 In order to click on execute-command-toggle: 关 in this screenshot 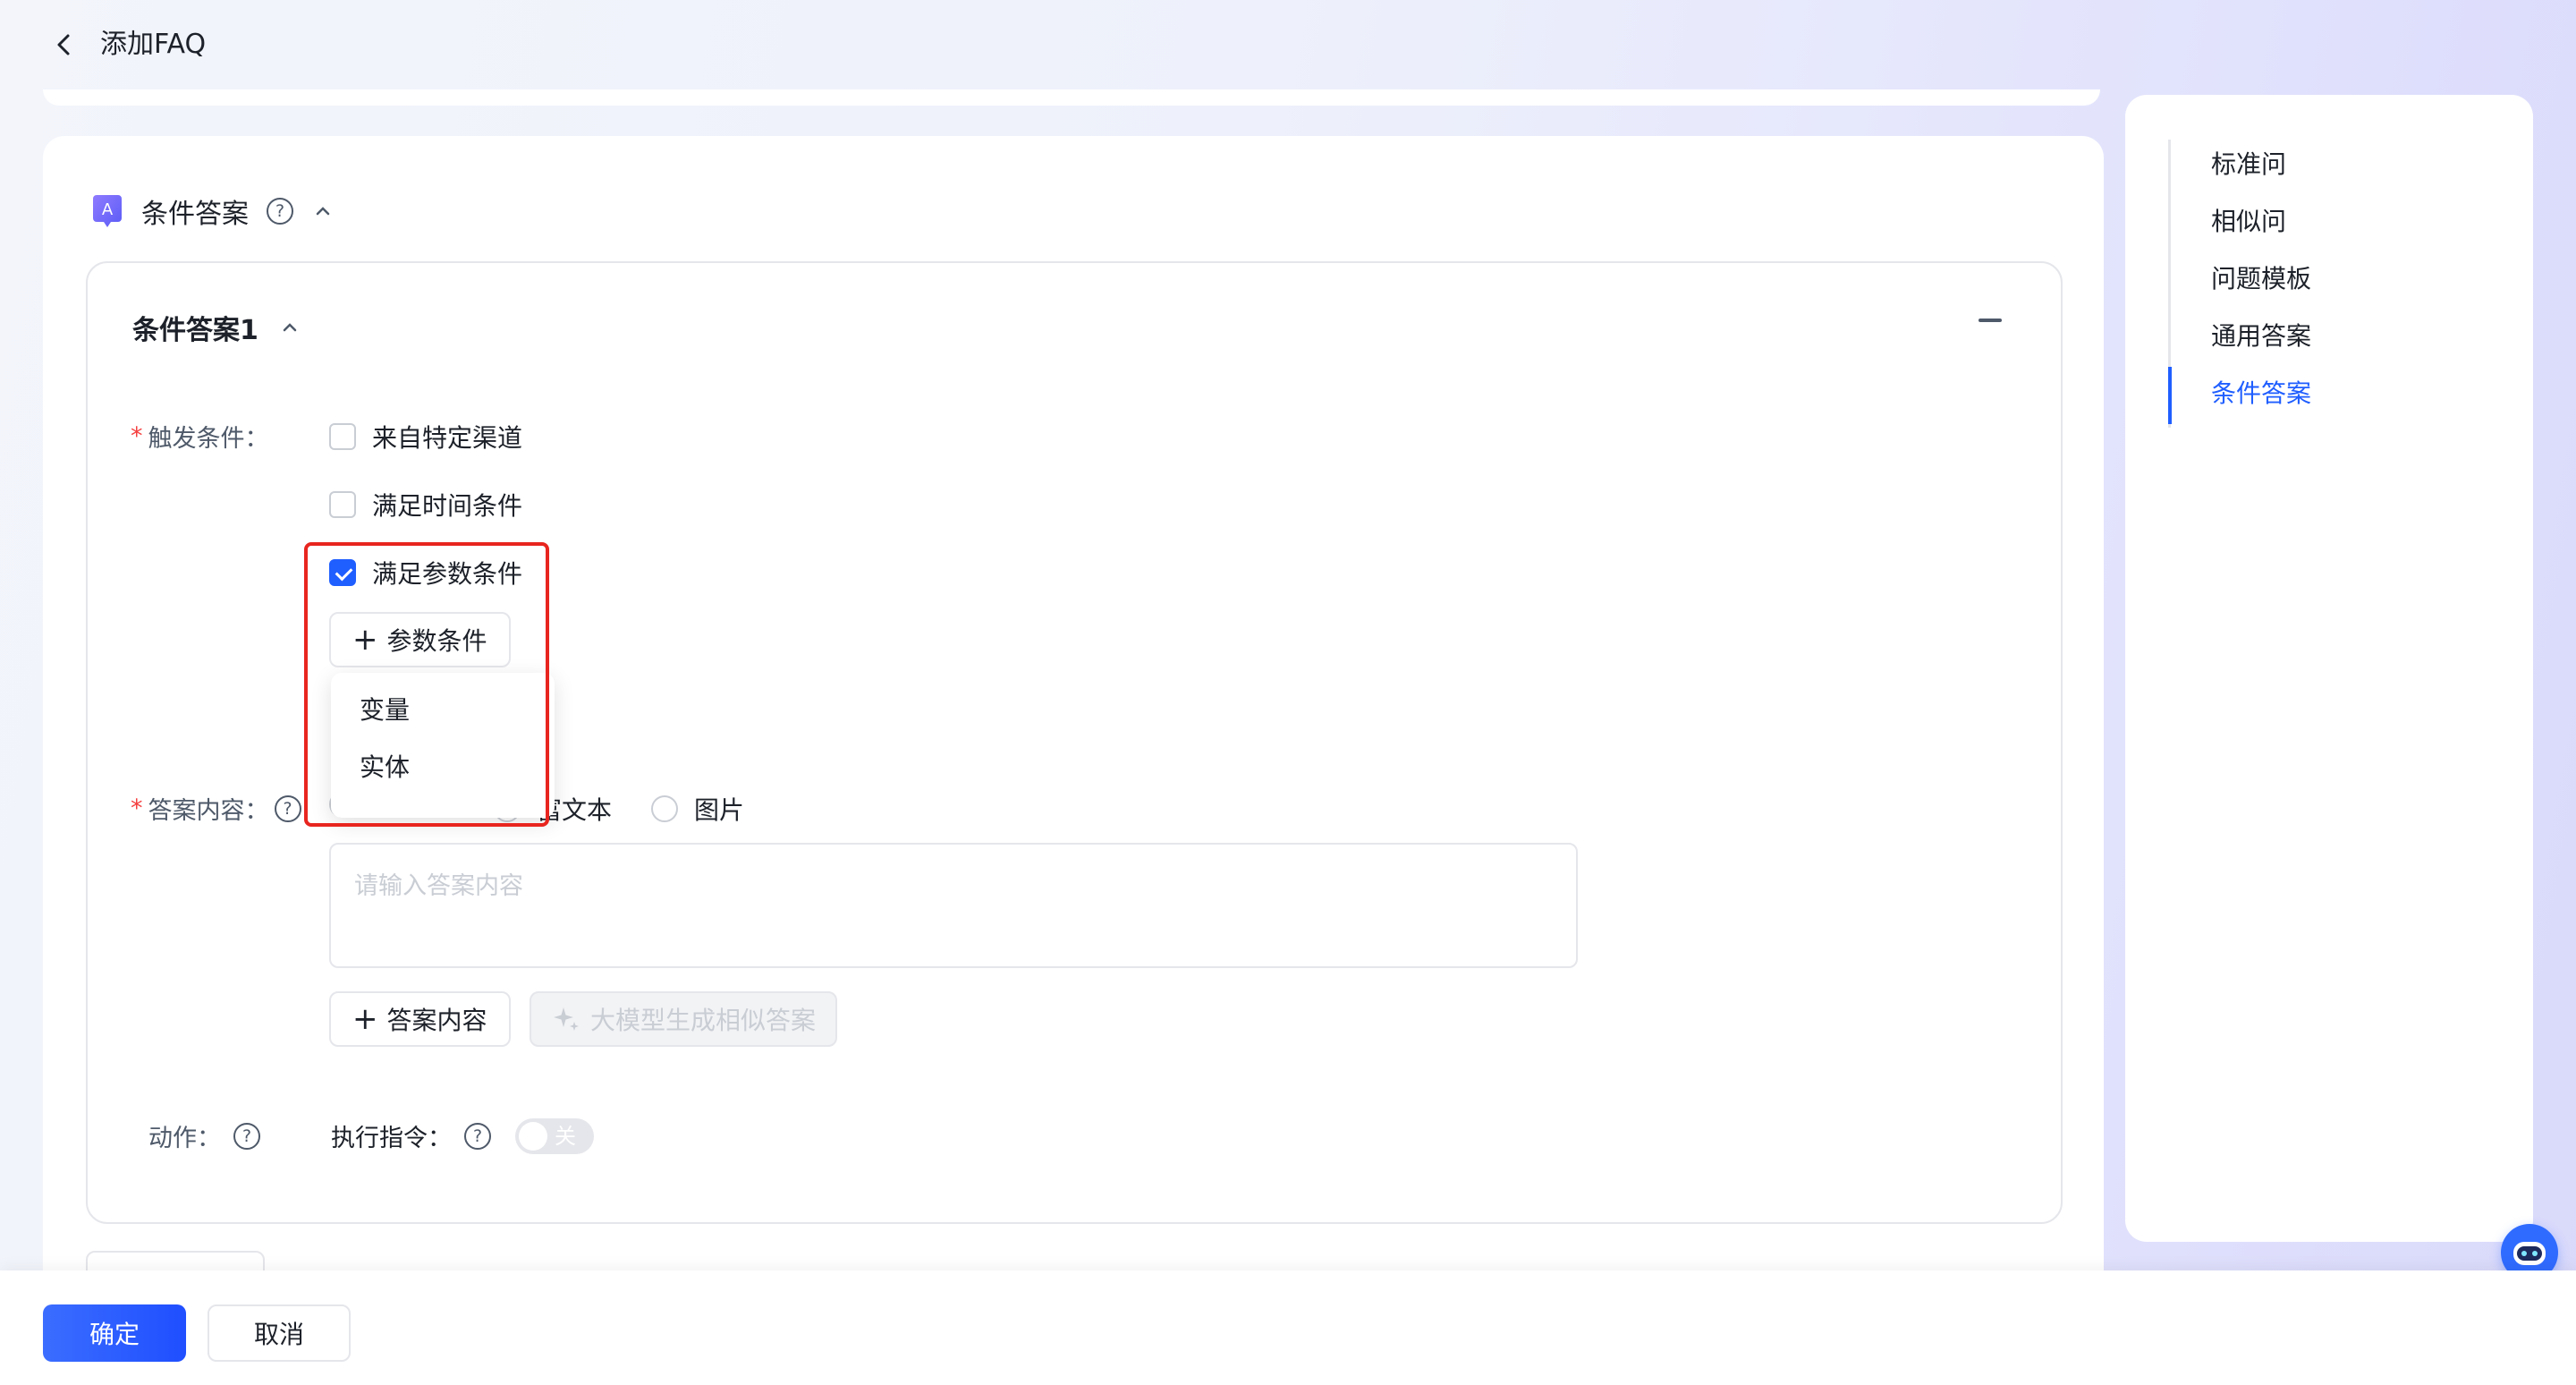, I will do `click(554, 1136)`.